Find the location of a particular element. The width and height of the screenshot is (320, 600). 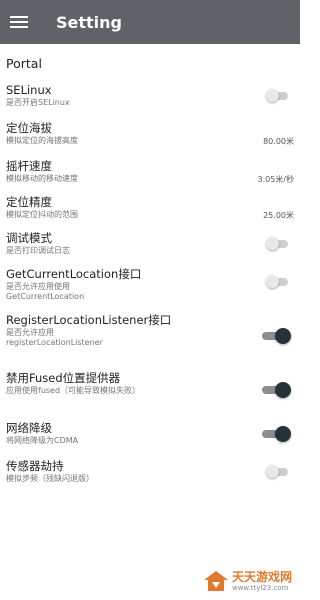

setting-label: 摇杆速度 is located at coordinates (29, 166).